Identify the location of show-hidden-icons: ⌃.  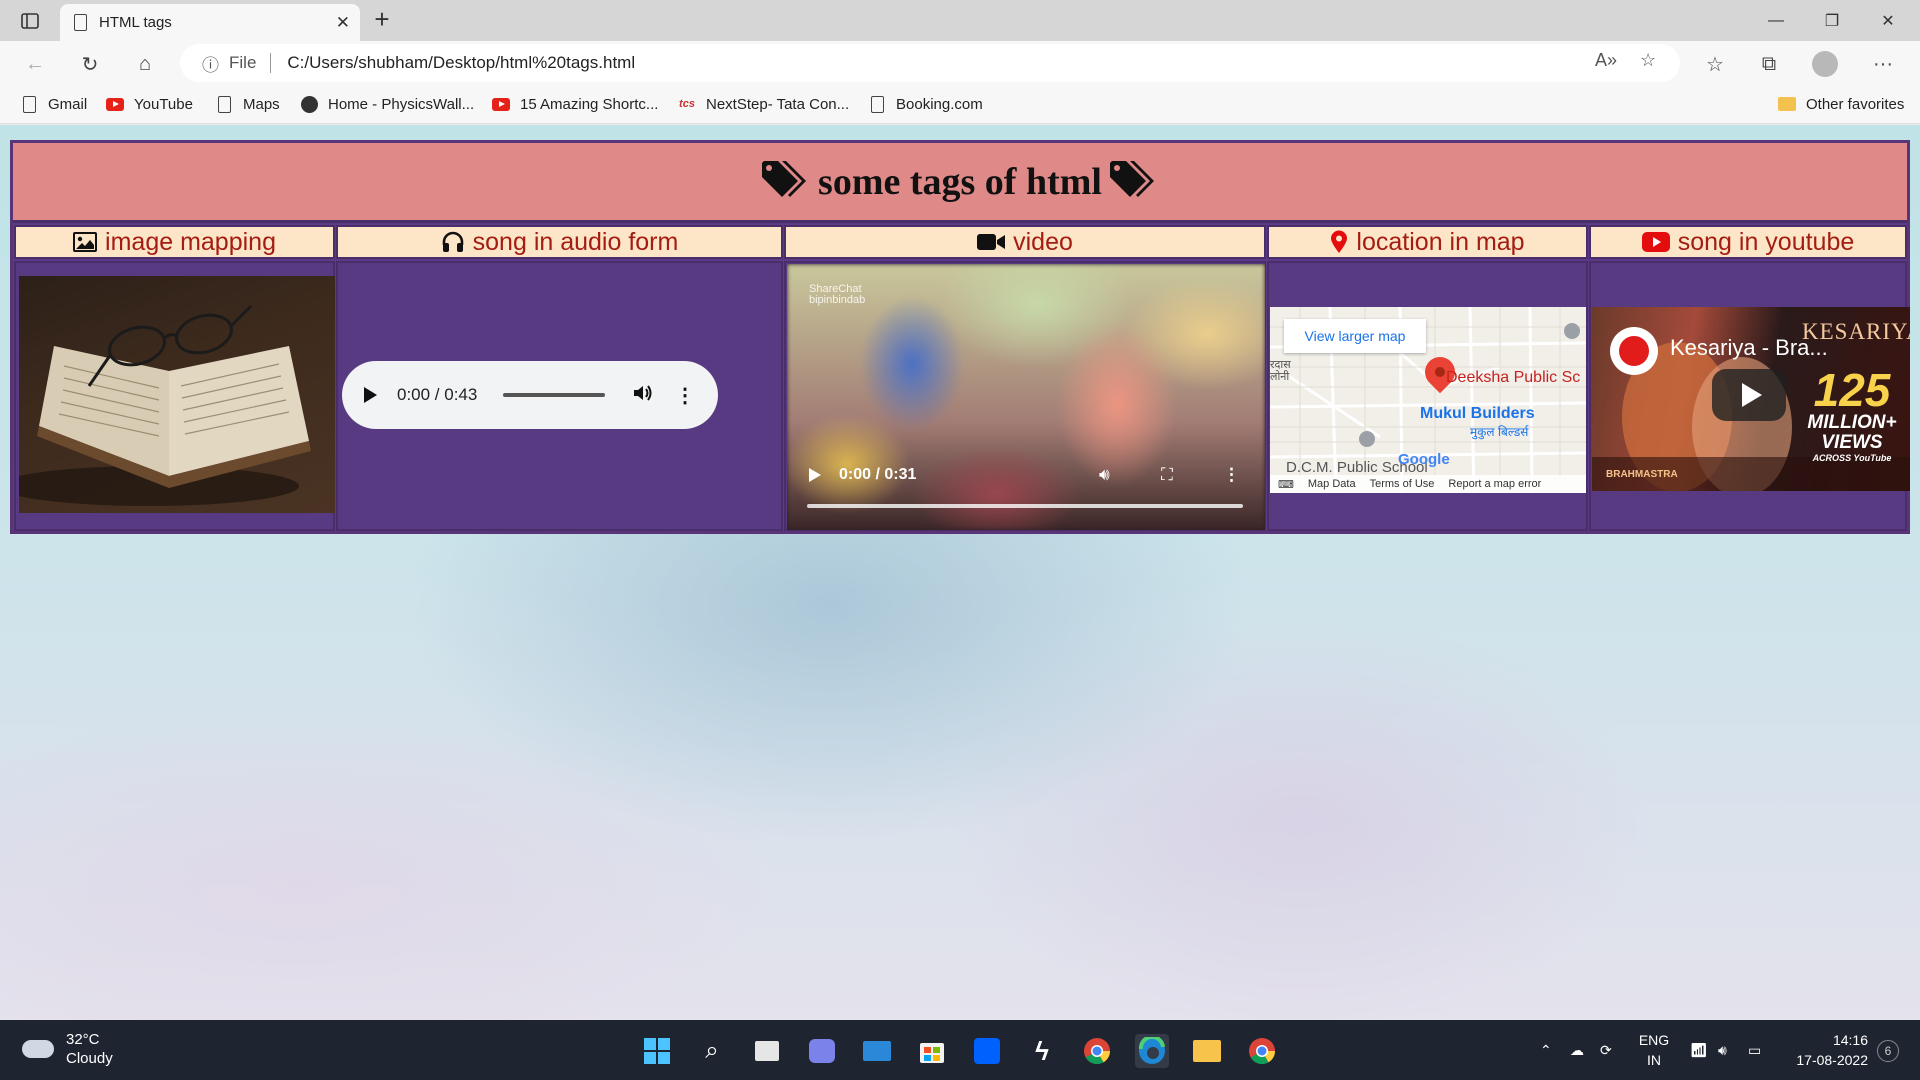
(1546, 1050).